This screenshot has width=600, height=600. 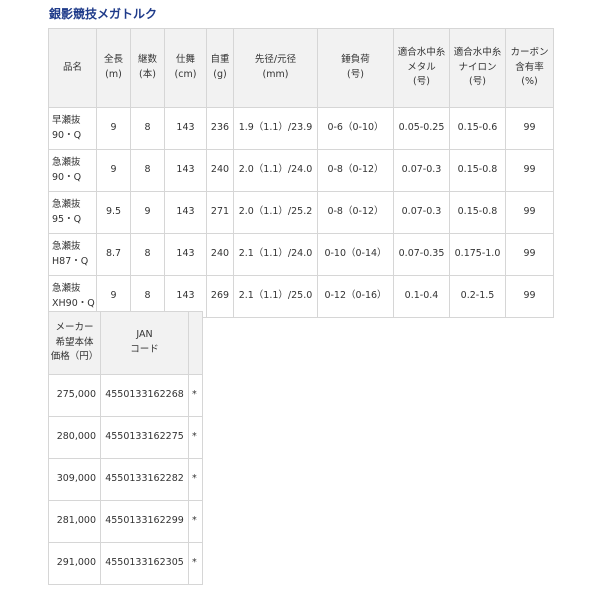 What do you see at coordinates (147, 74) in the screenshot?
I see `header-pieces-unit: (本)` at bounding box center [147, 74].